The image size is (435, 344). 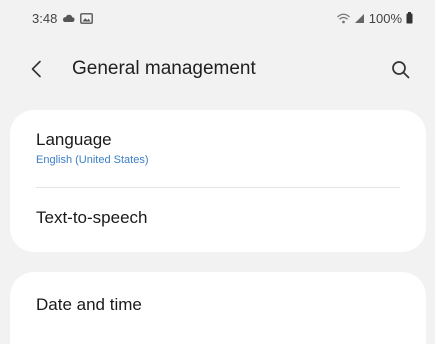 I want to click on date-and-time-title: Date and time, so click(x=89, y=304).